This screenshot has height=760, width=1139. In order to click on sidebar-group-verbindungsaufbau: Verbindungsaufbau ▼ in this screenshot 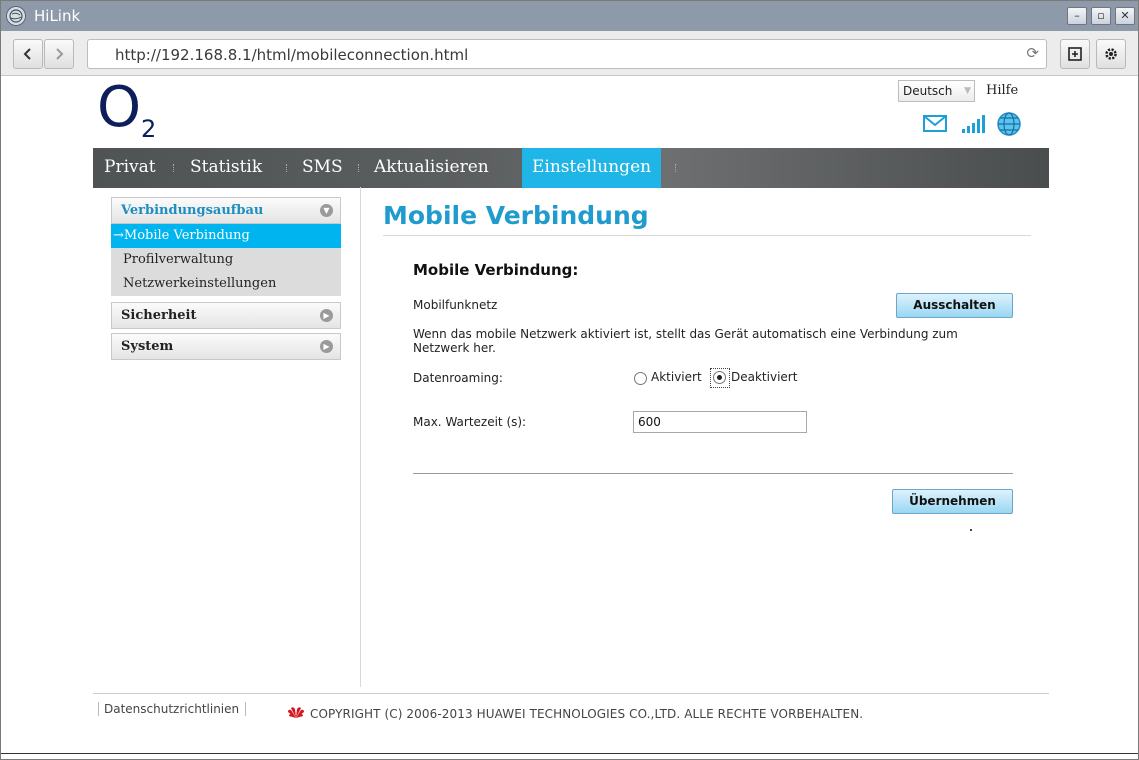, I will do `click(226, 210)`.